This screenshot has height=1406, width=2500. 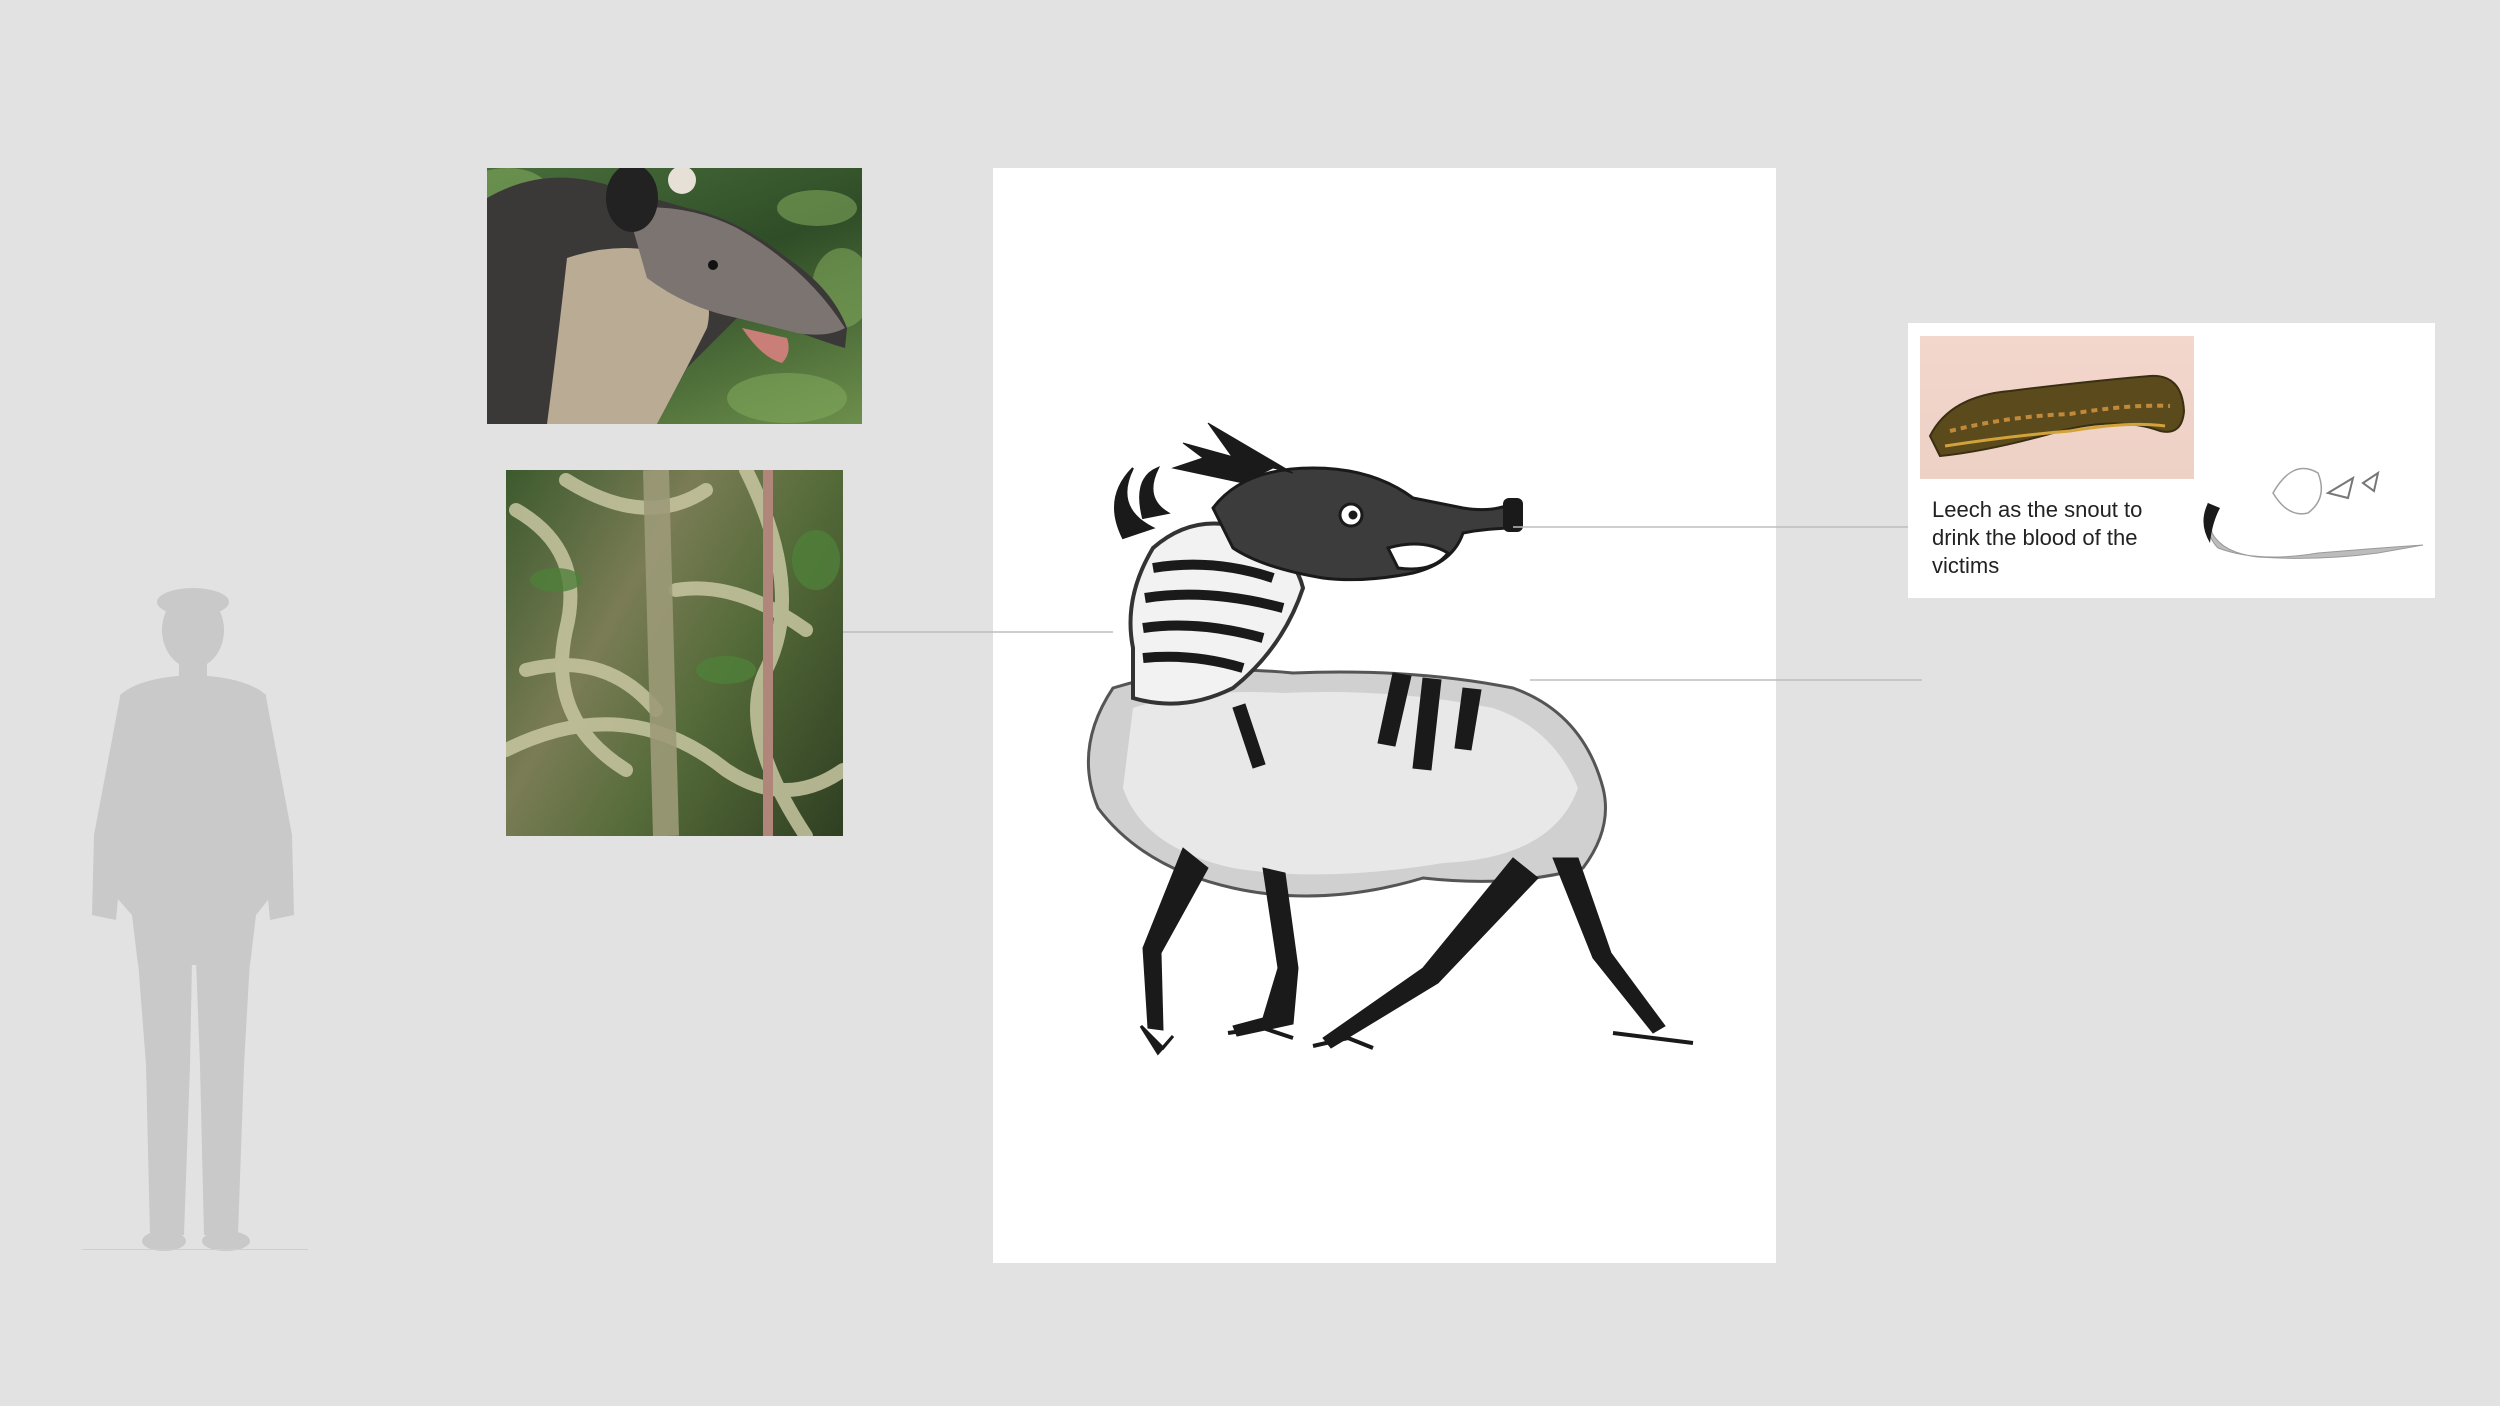 What do you see at coordinates (674, 653) in the screenshot?
I see `jungle-vines-photo` at bounding box center [674, 653].